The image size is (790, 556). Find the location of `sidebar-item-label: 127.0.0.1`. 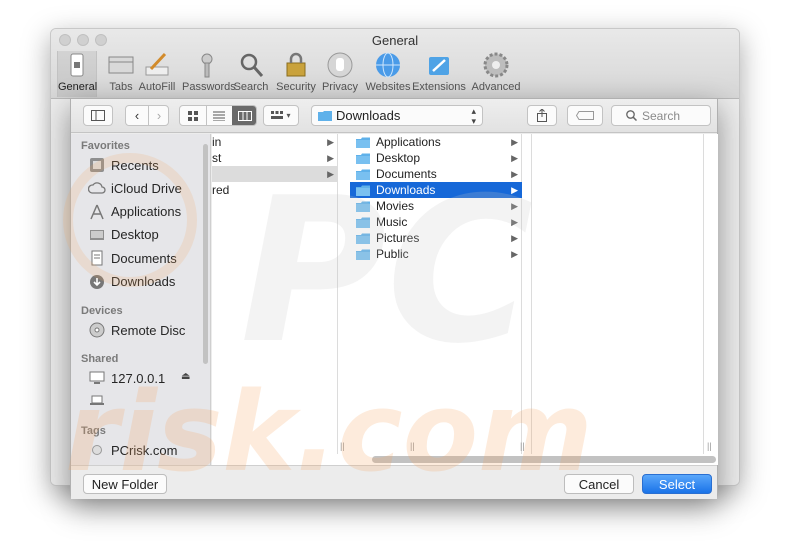

sidebar-item-label: 127.0.0.1 is located at coordinates (138, 378).